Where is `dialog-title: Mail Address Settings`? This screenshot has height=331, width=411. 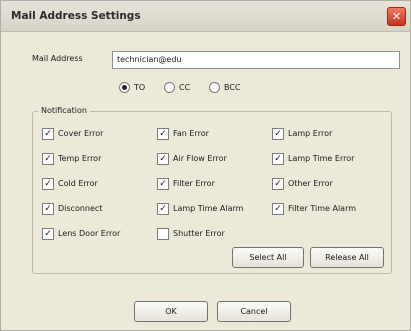
dialog-title: Mail Address Settings is located at coordinates (76, 16).